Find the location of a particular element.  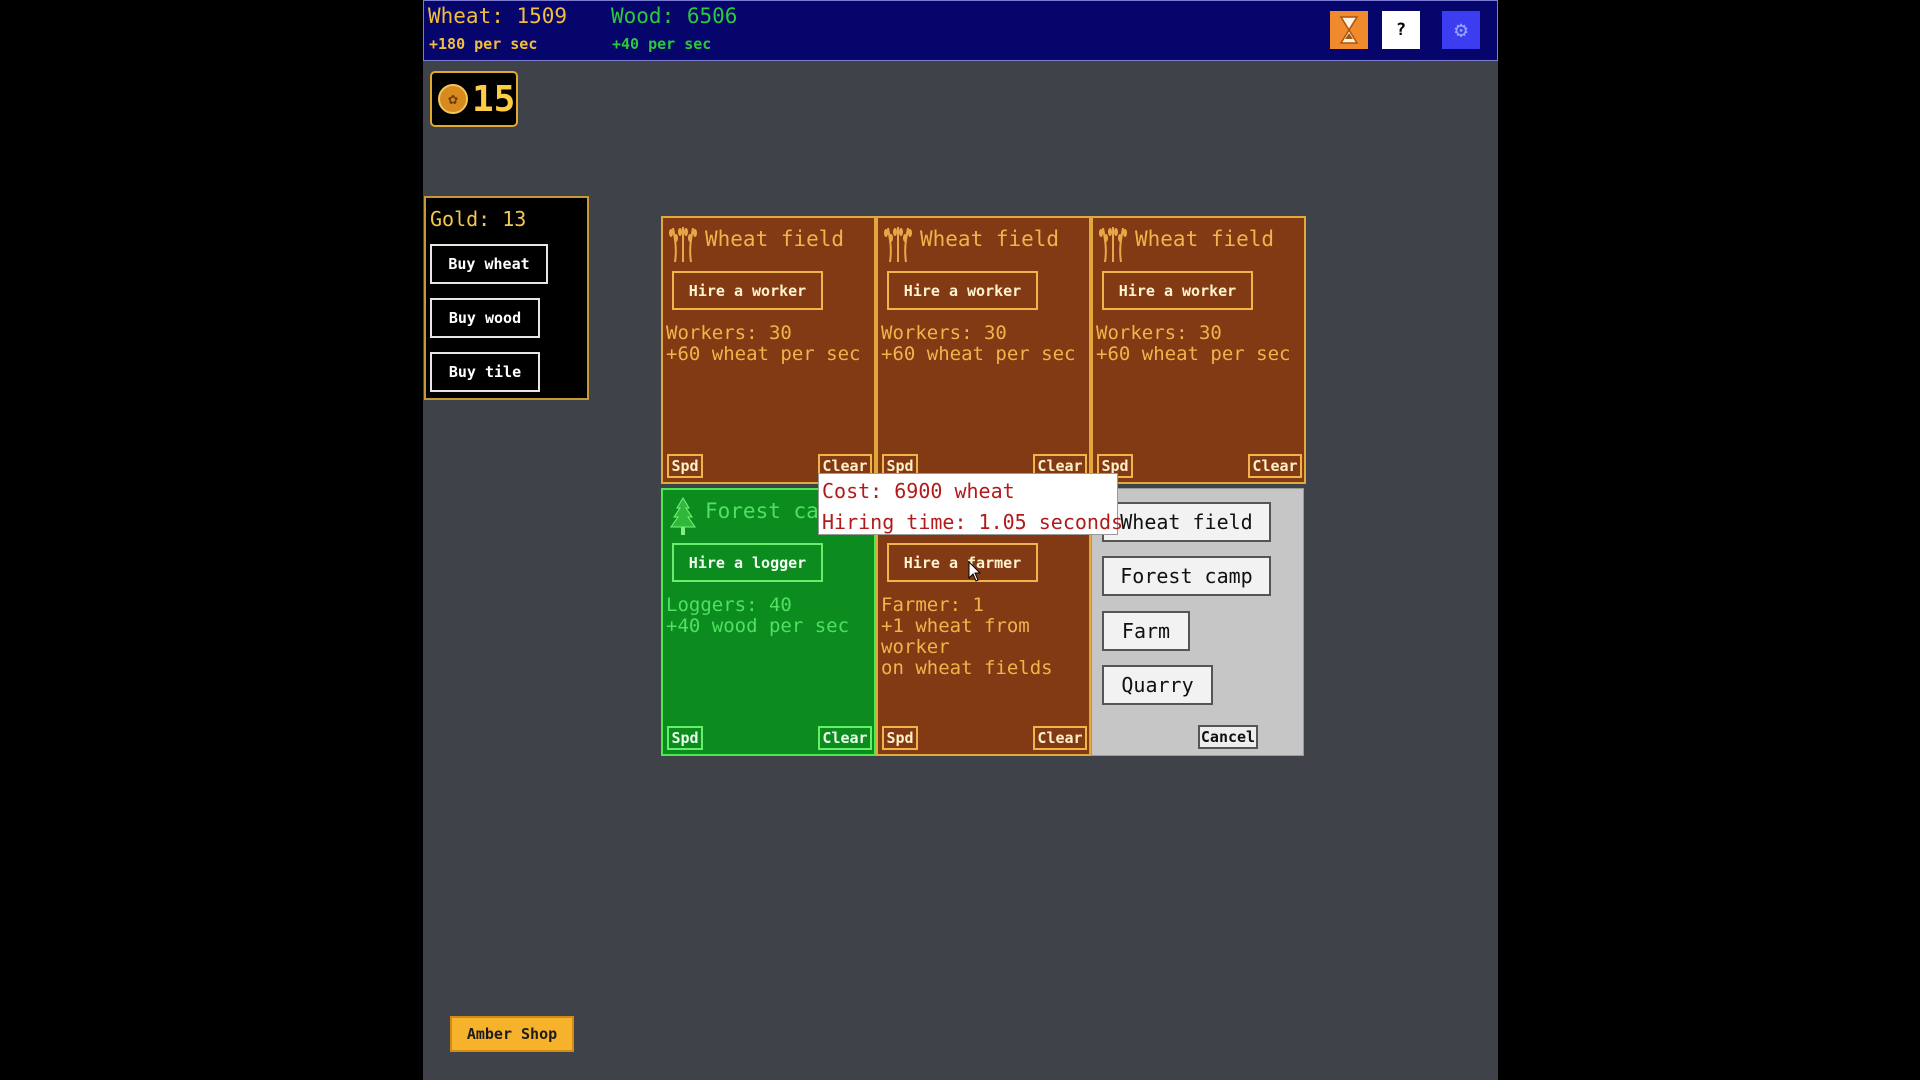

tree-icon is located at coordinates (683, 516).